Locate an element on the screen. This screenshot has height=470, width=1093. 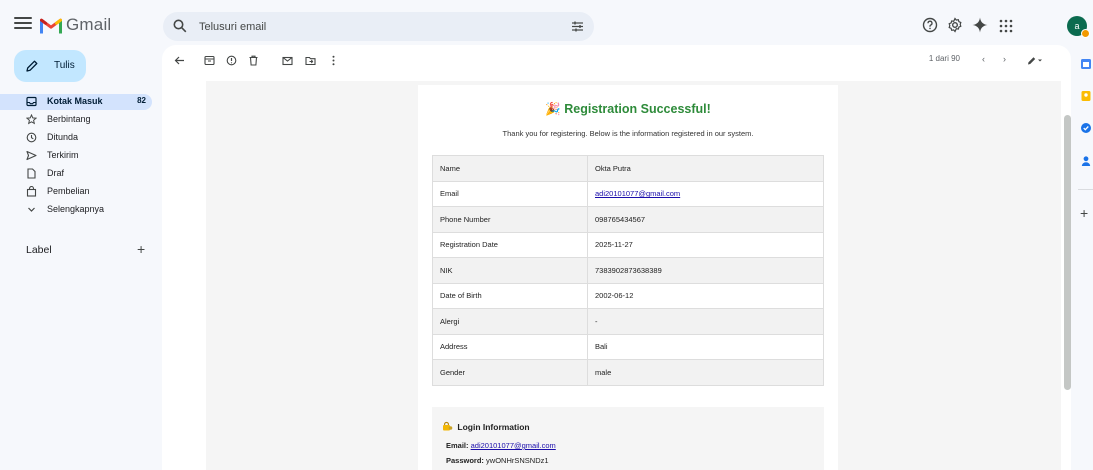
chevron-down-icon is located at coordinates (31, 209).